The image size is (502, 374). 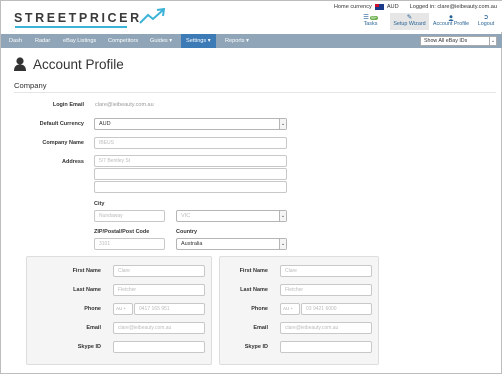 I want to click on city-input: Nundaway, so click(x=129, y=216).